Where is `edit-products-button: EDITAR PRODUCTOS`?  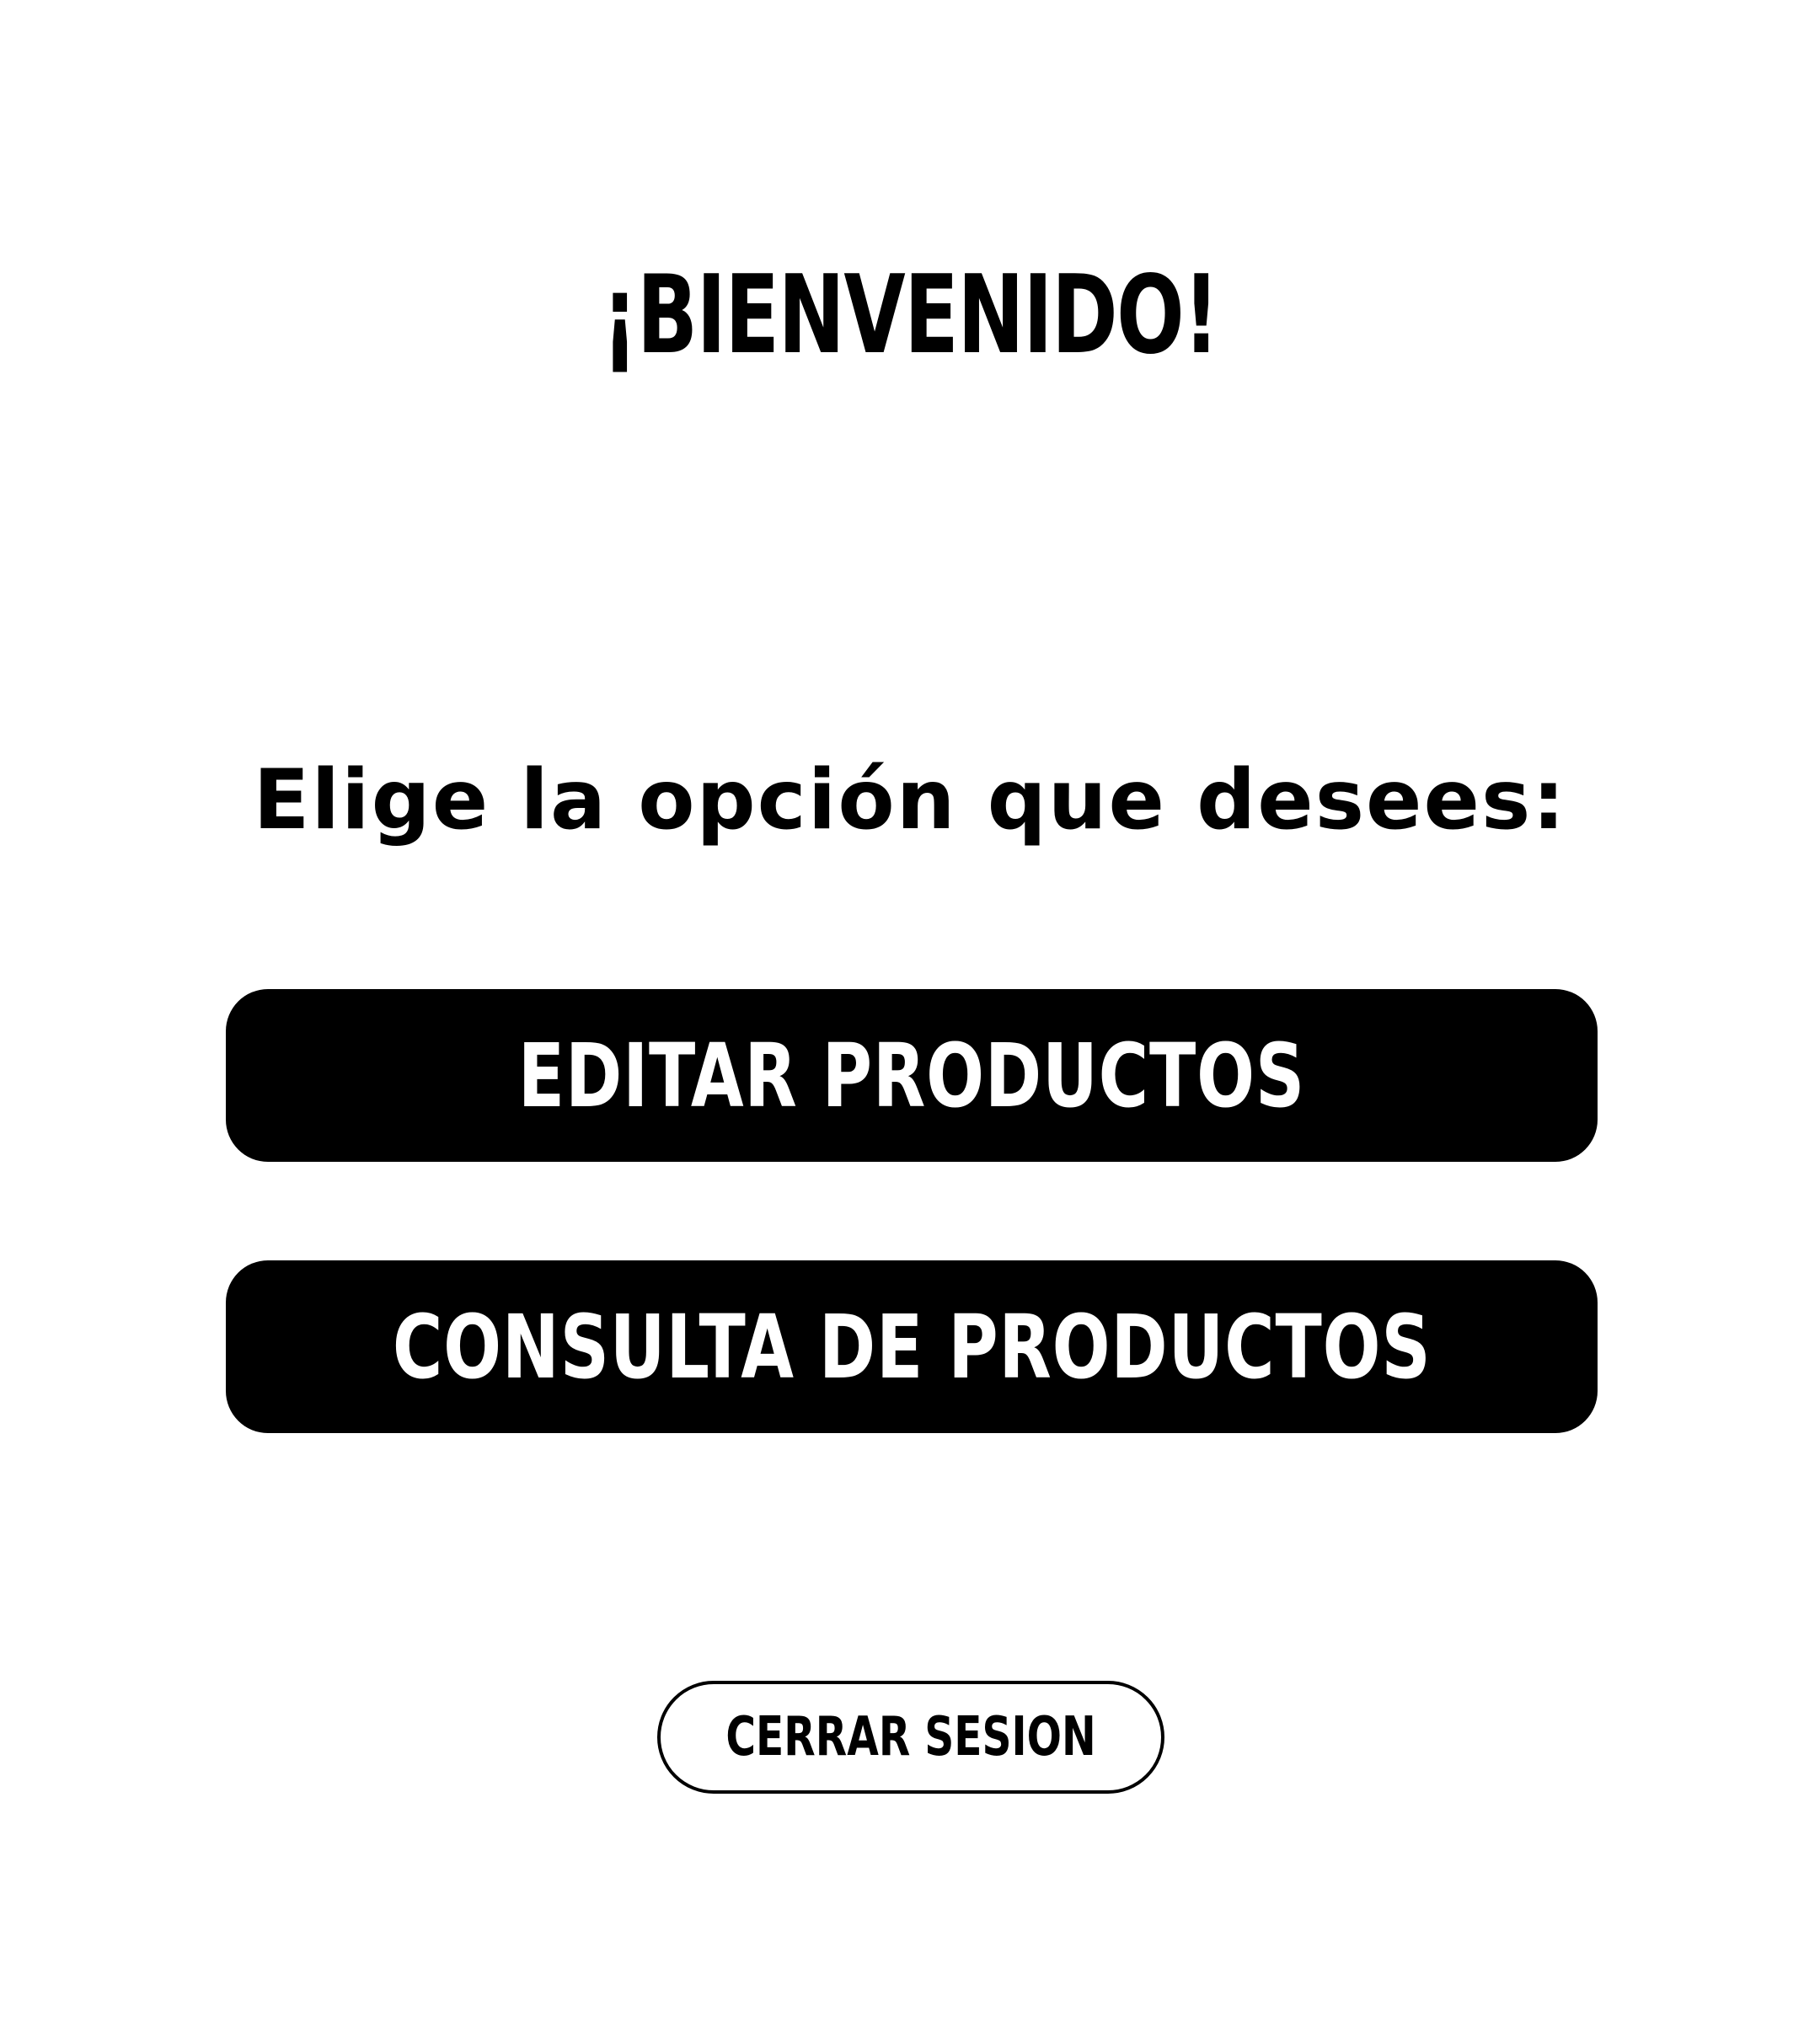 edit-products-button: EDITAR PRODUCTOS is located at coordinates (912, 1075).